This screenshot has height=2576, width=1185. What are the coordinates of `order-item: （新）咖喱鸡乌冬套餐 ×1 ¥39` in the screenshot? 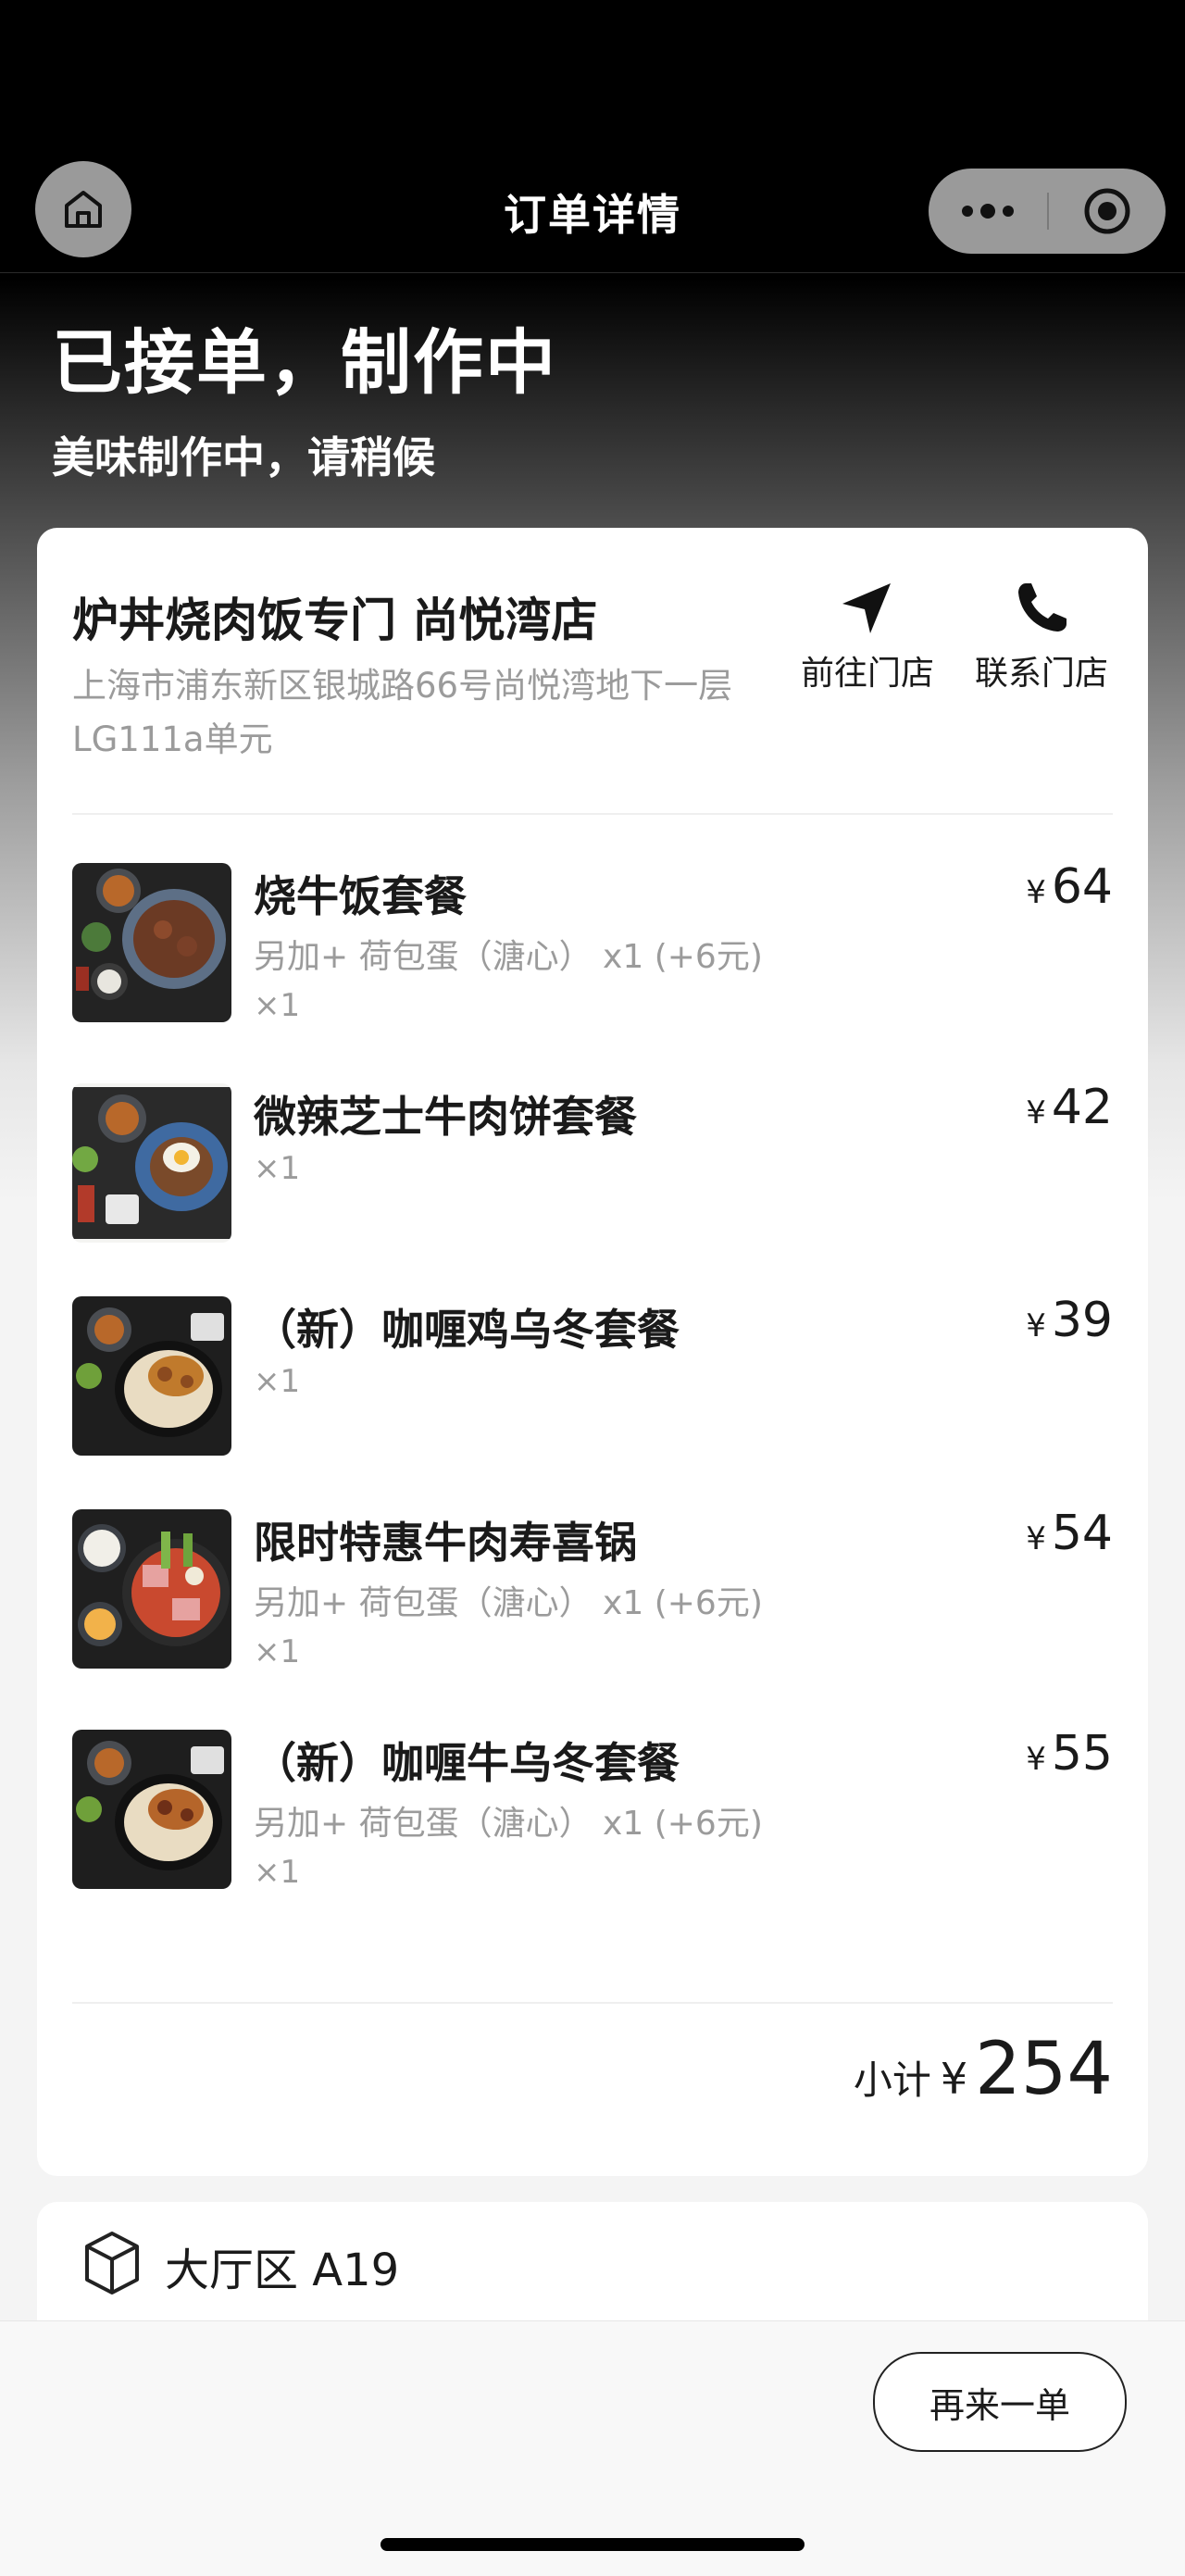 It's located at (592, 1374).